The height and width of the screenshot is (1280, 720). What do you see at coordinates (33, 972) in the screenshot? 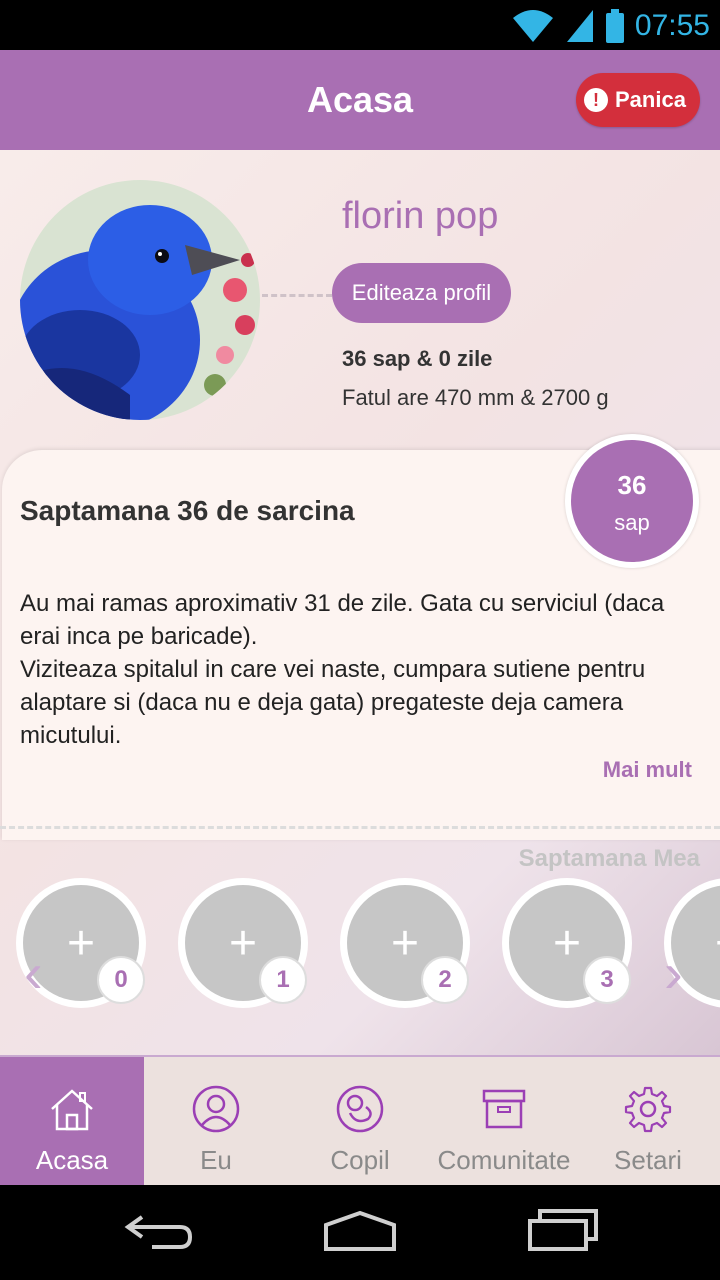
I see `chevron-left-icon: ‹` at bounding box center [33, 972].